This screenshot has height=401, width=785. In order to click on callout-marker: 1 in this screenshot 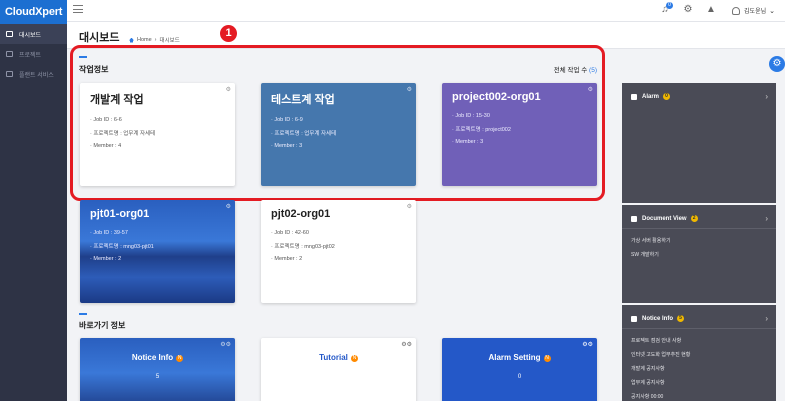, I will do `click(228, 33)`.